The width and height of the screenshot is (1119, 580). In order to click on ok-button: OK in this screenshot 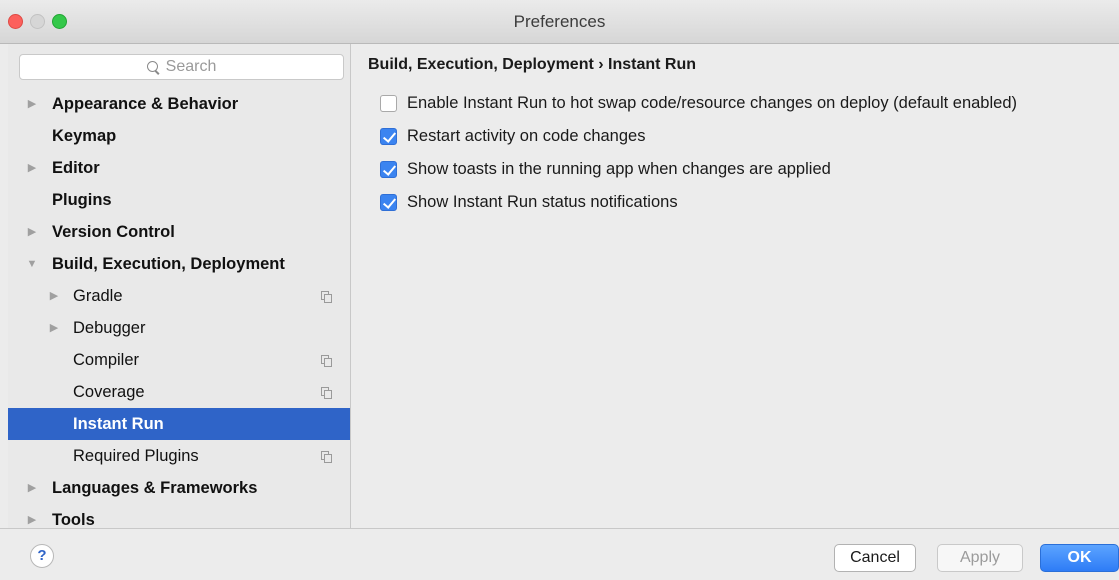, I will do `click(1079, 558)`.